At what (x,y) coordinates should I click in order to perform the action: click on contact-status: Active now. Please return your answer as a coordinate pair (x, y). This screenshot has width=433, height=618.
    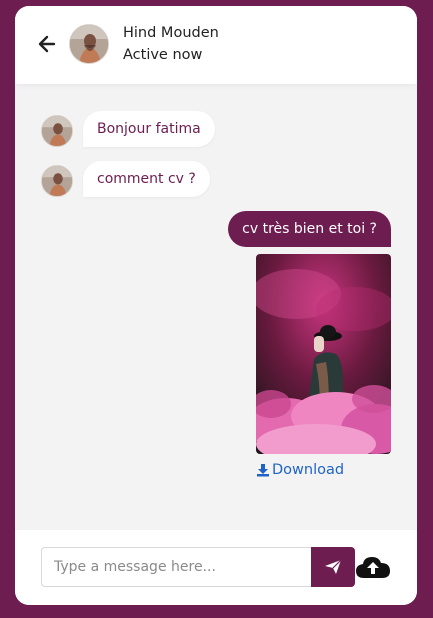
    Looking at the image, I should click on (163, 55).